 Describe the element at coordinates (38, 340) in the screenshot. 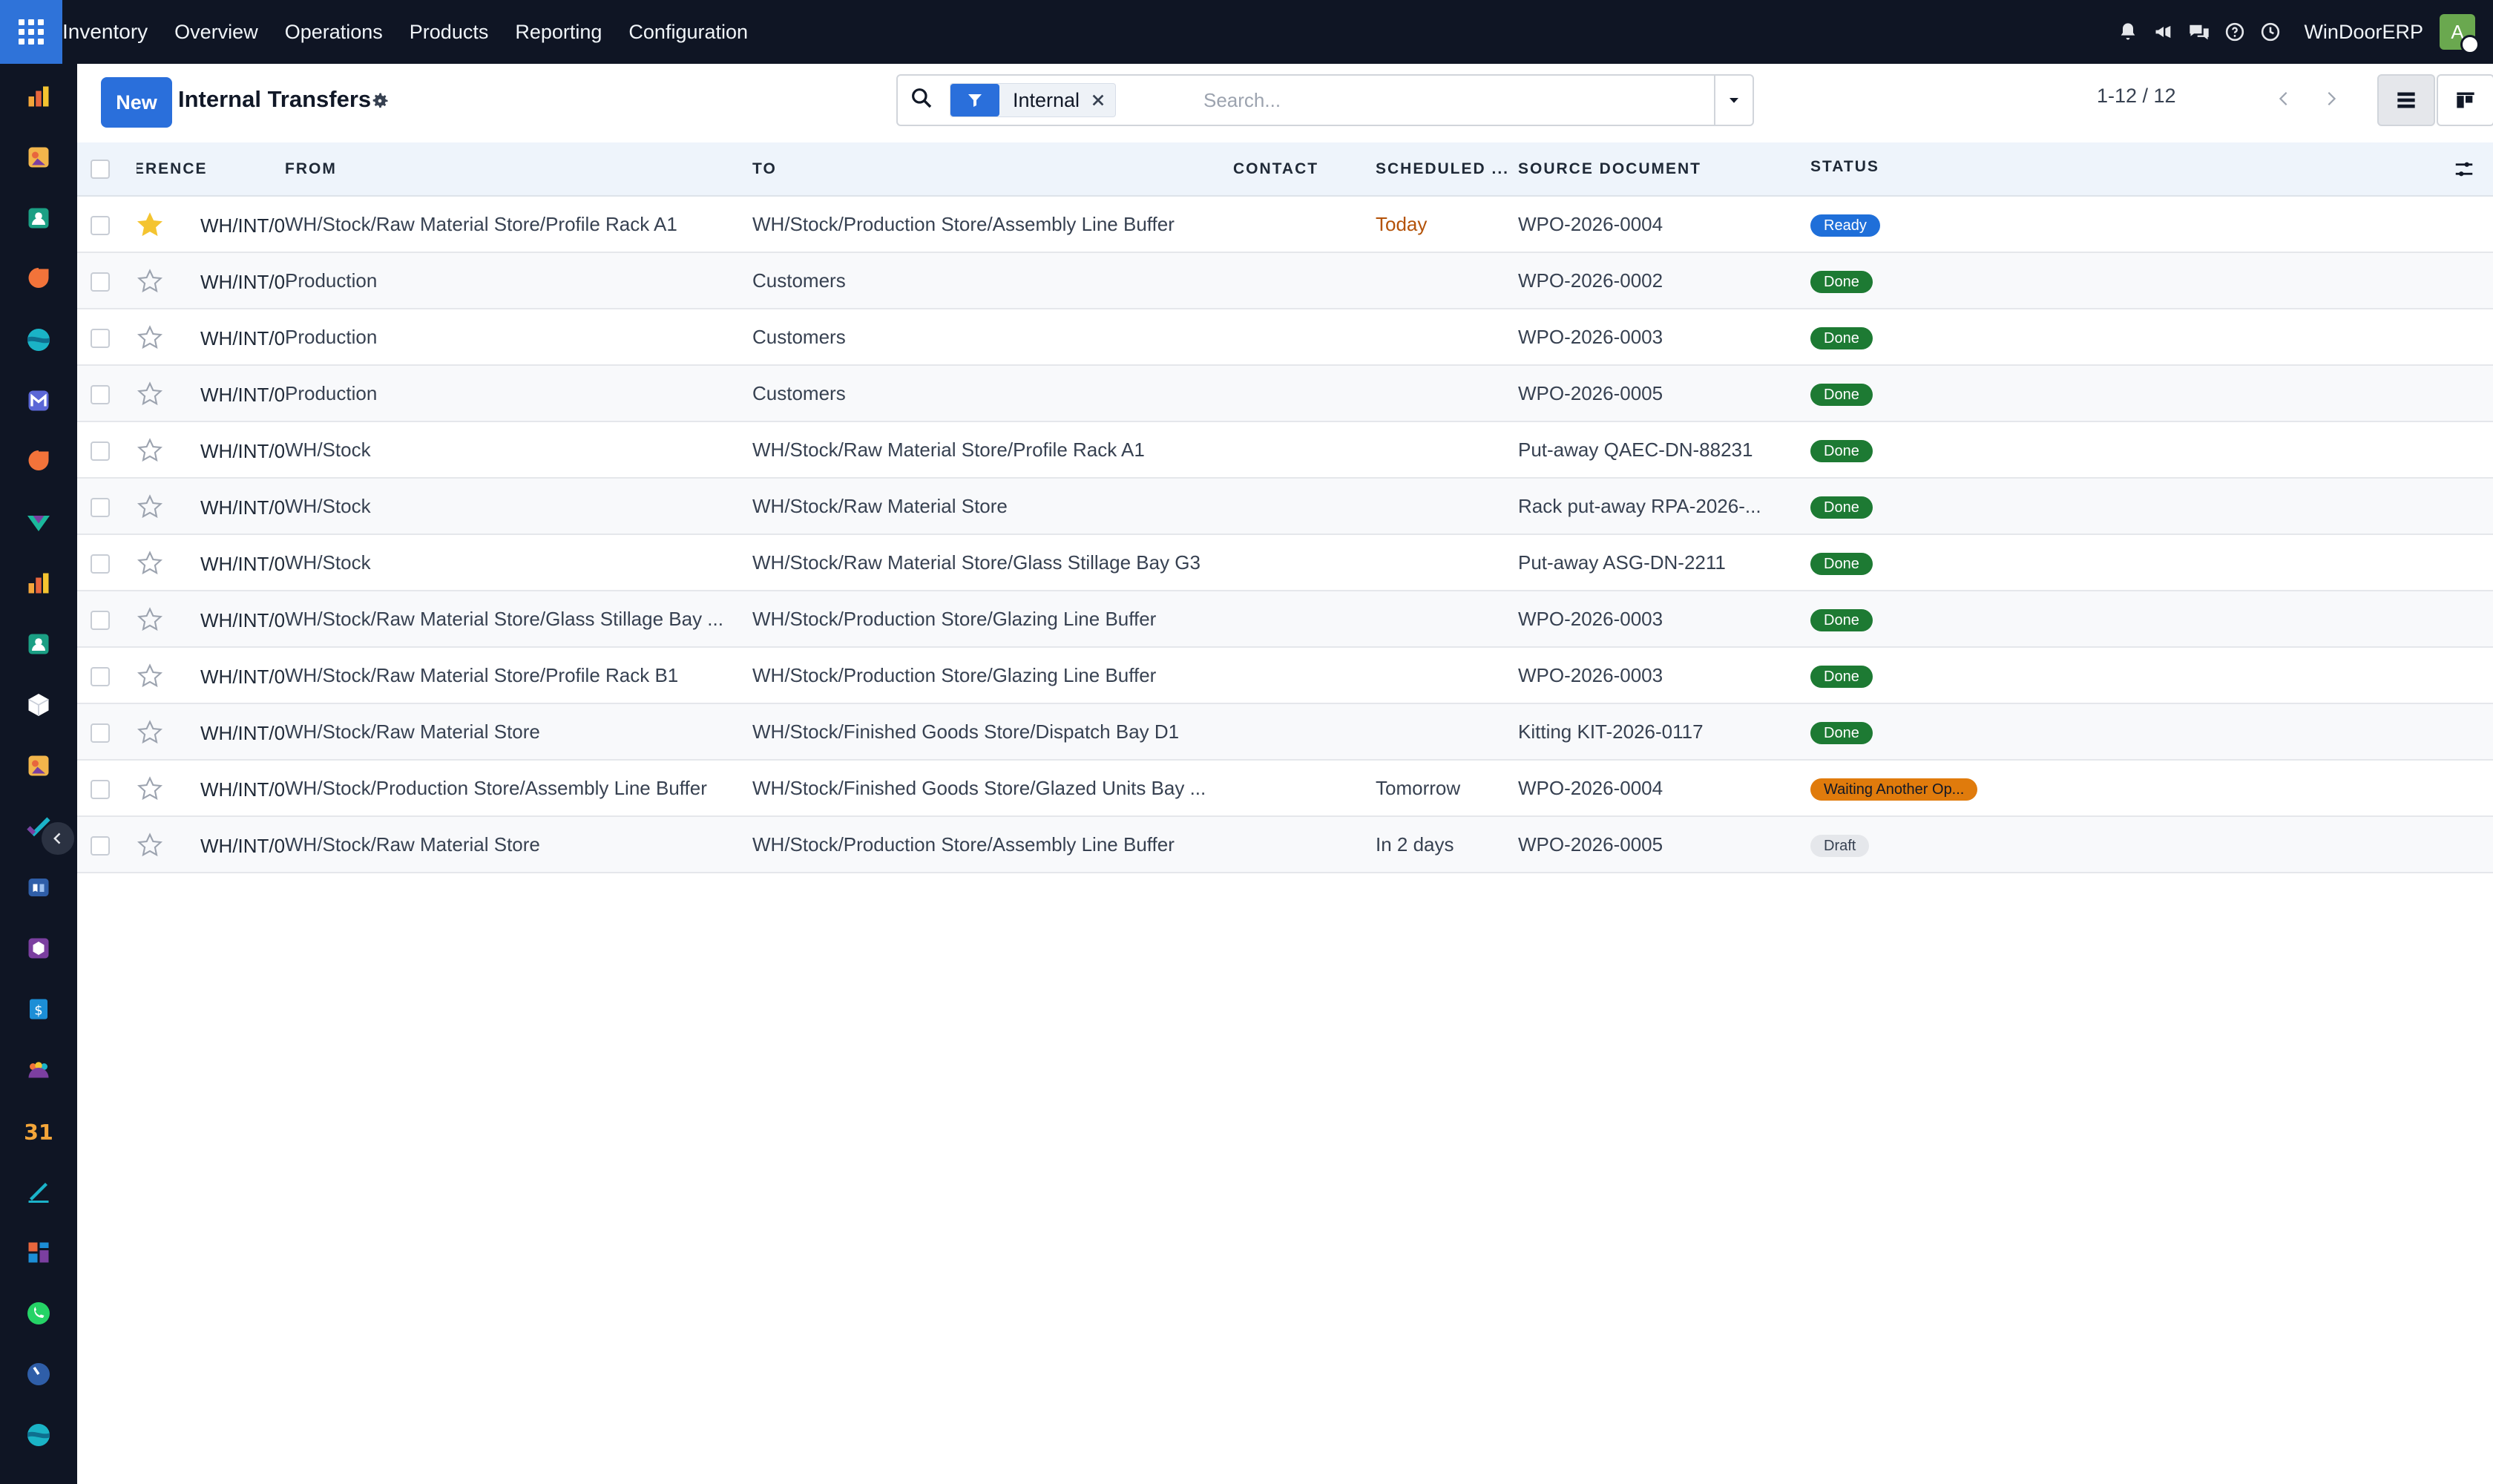

I see `website-app-icon` at that location.